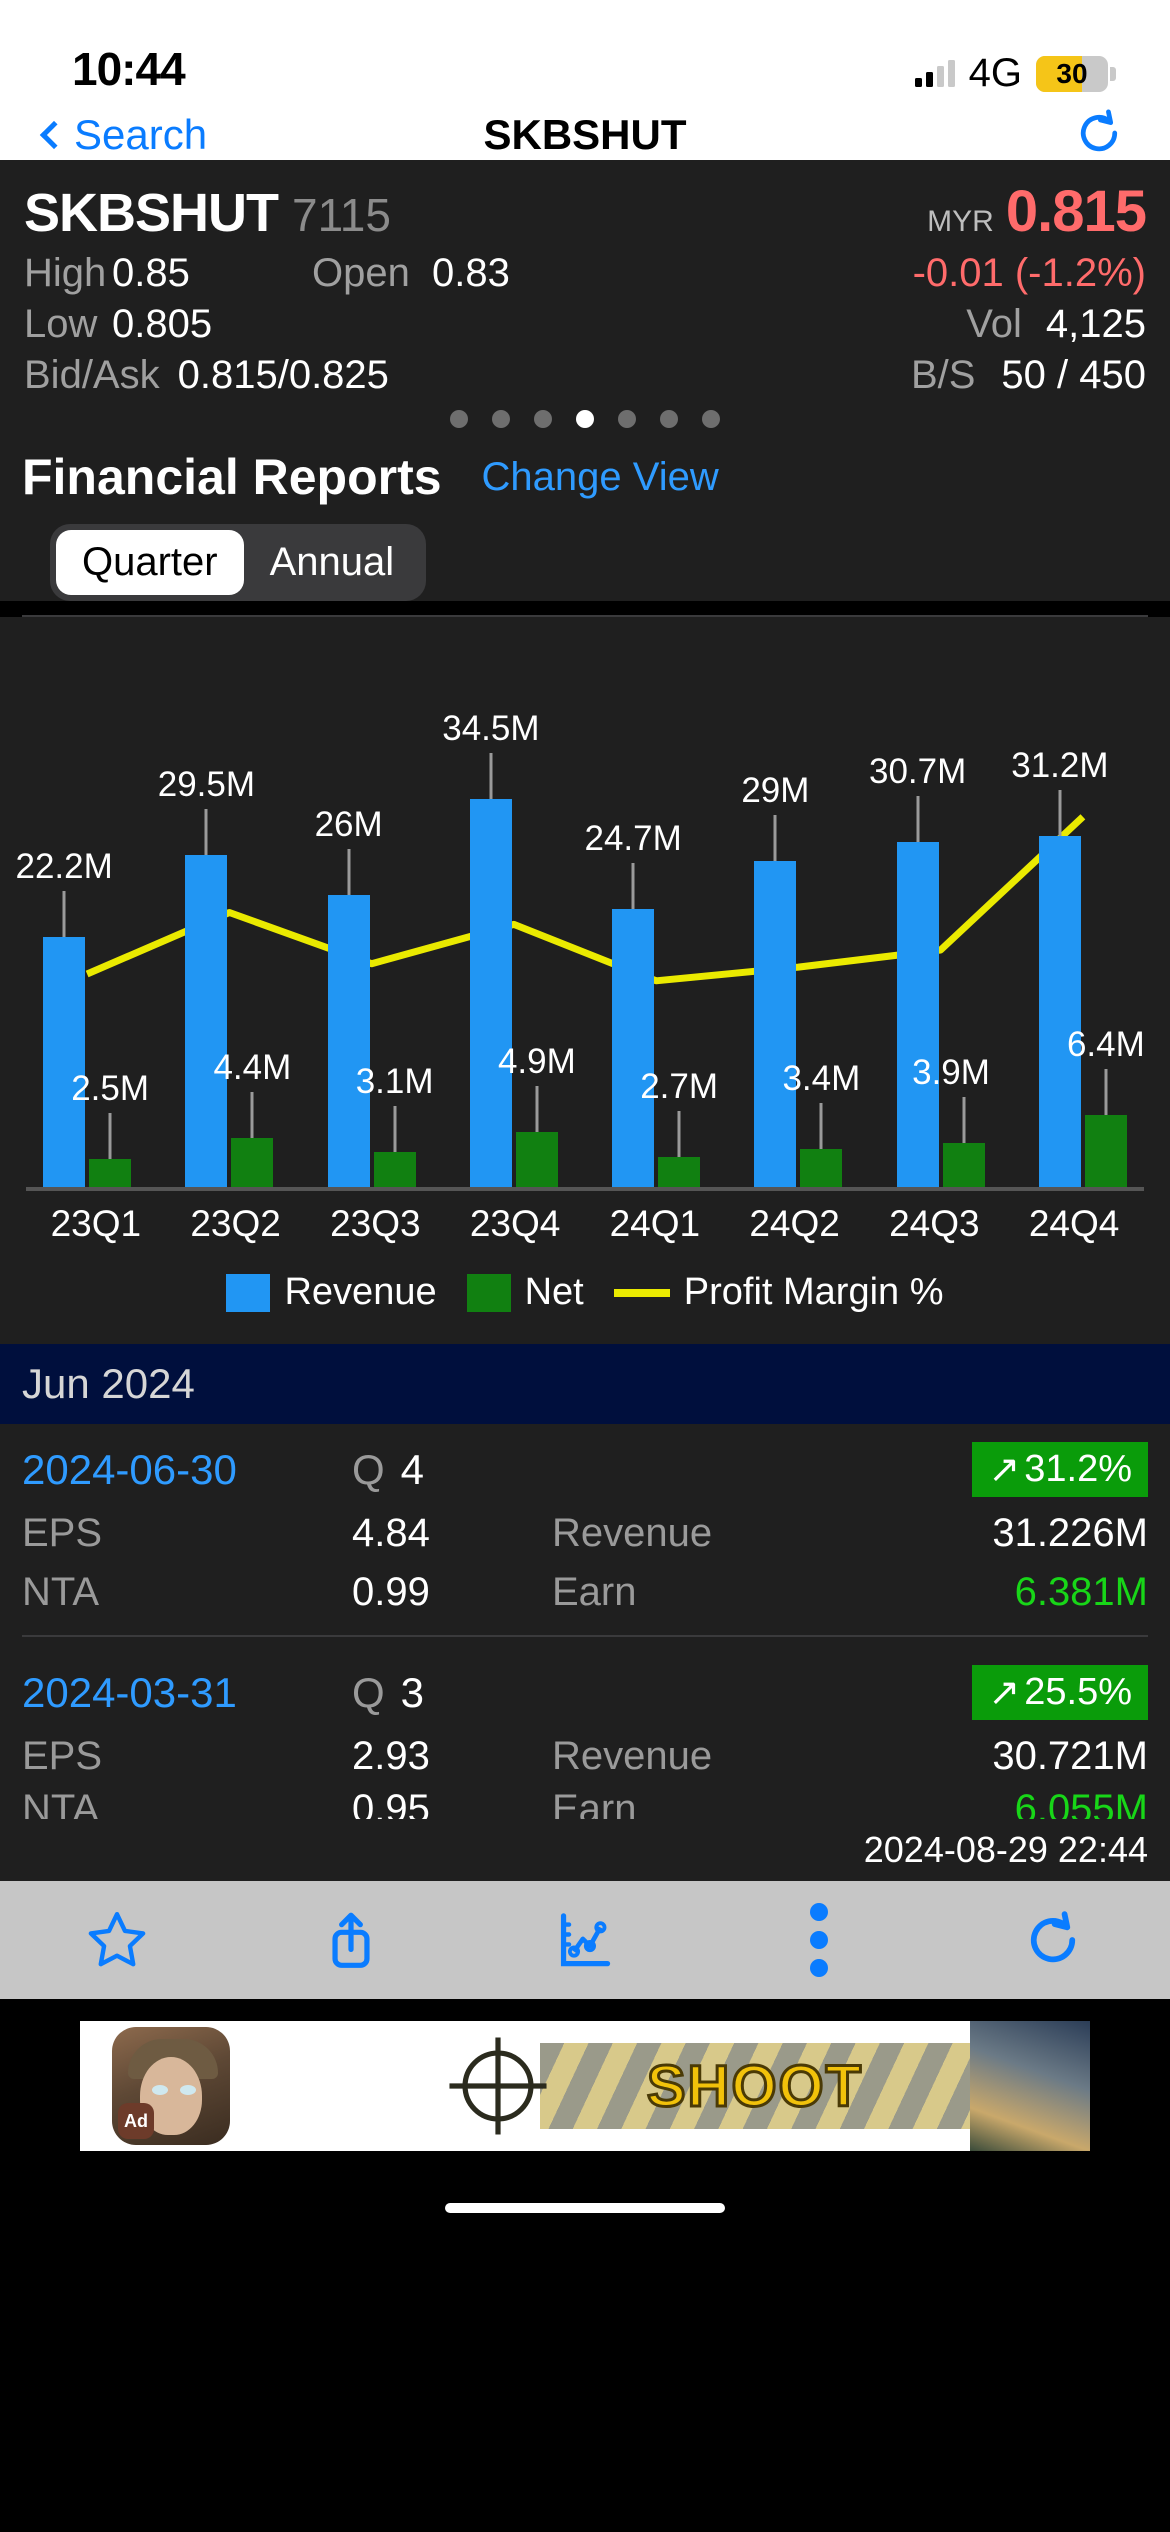  What do you see at coordinates (331, 1292) in the screenshot?
I see `legend-item-revenue: Revenue` at bounding box center [331, 1292].